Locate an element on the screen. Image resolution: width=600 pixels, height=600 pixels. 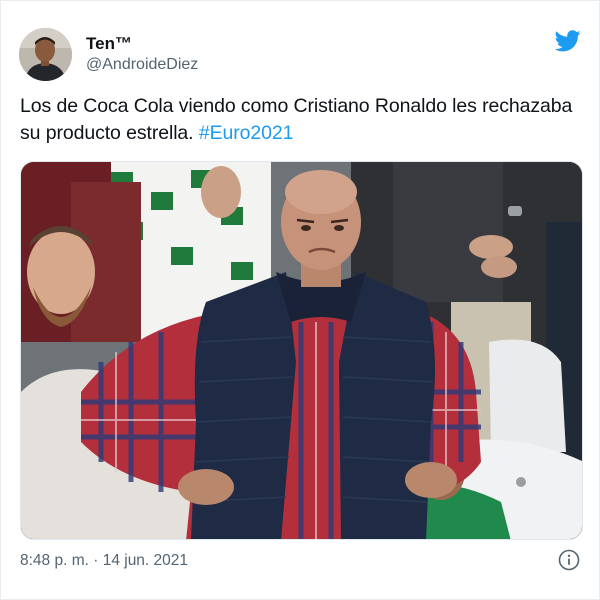
hashtag-link: #Euro2021 is located at coordinates (246, 133).